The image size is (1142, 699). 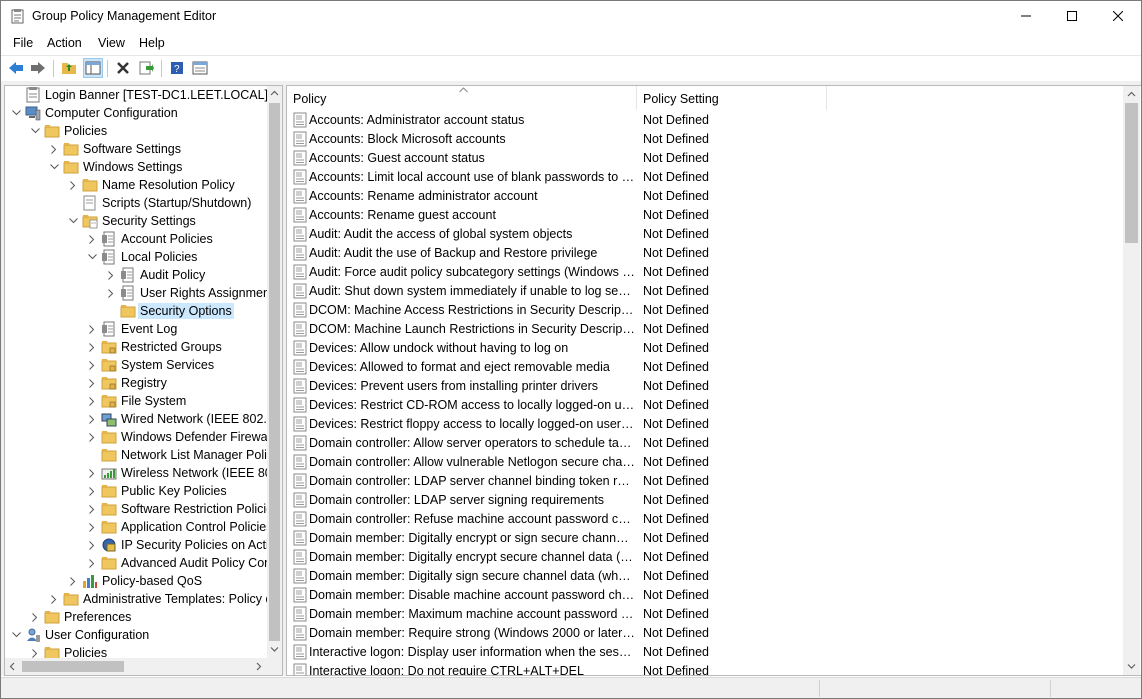 What do you see at coordinates (16, 68) in the screenshot?
I see `back-button` at bounding box center [16, 68].